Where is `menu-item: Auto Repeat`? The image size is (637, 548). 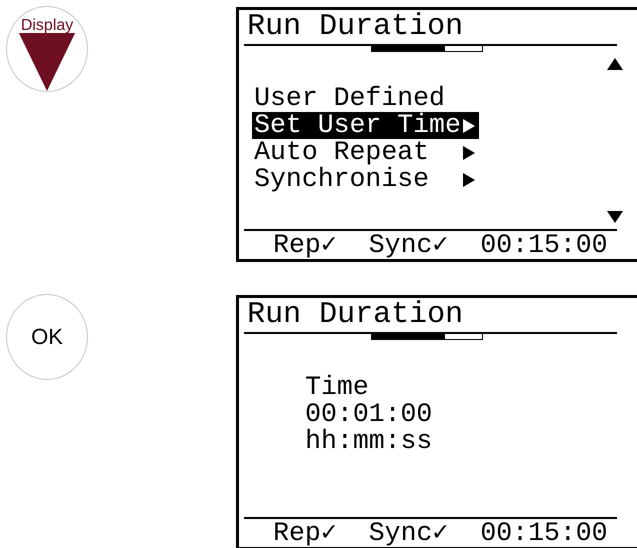
menu-item: Auto Repeat is located at coordinates (365, 152).